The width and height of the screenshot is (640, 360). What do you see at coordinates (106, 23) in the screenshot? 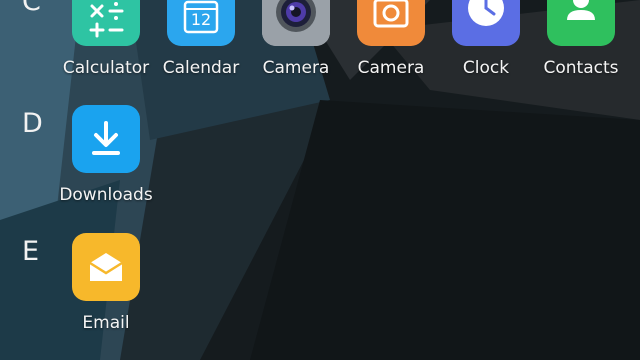
I see `calculator-icon` at bounding box center [106, 23].